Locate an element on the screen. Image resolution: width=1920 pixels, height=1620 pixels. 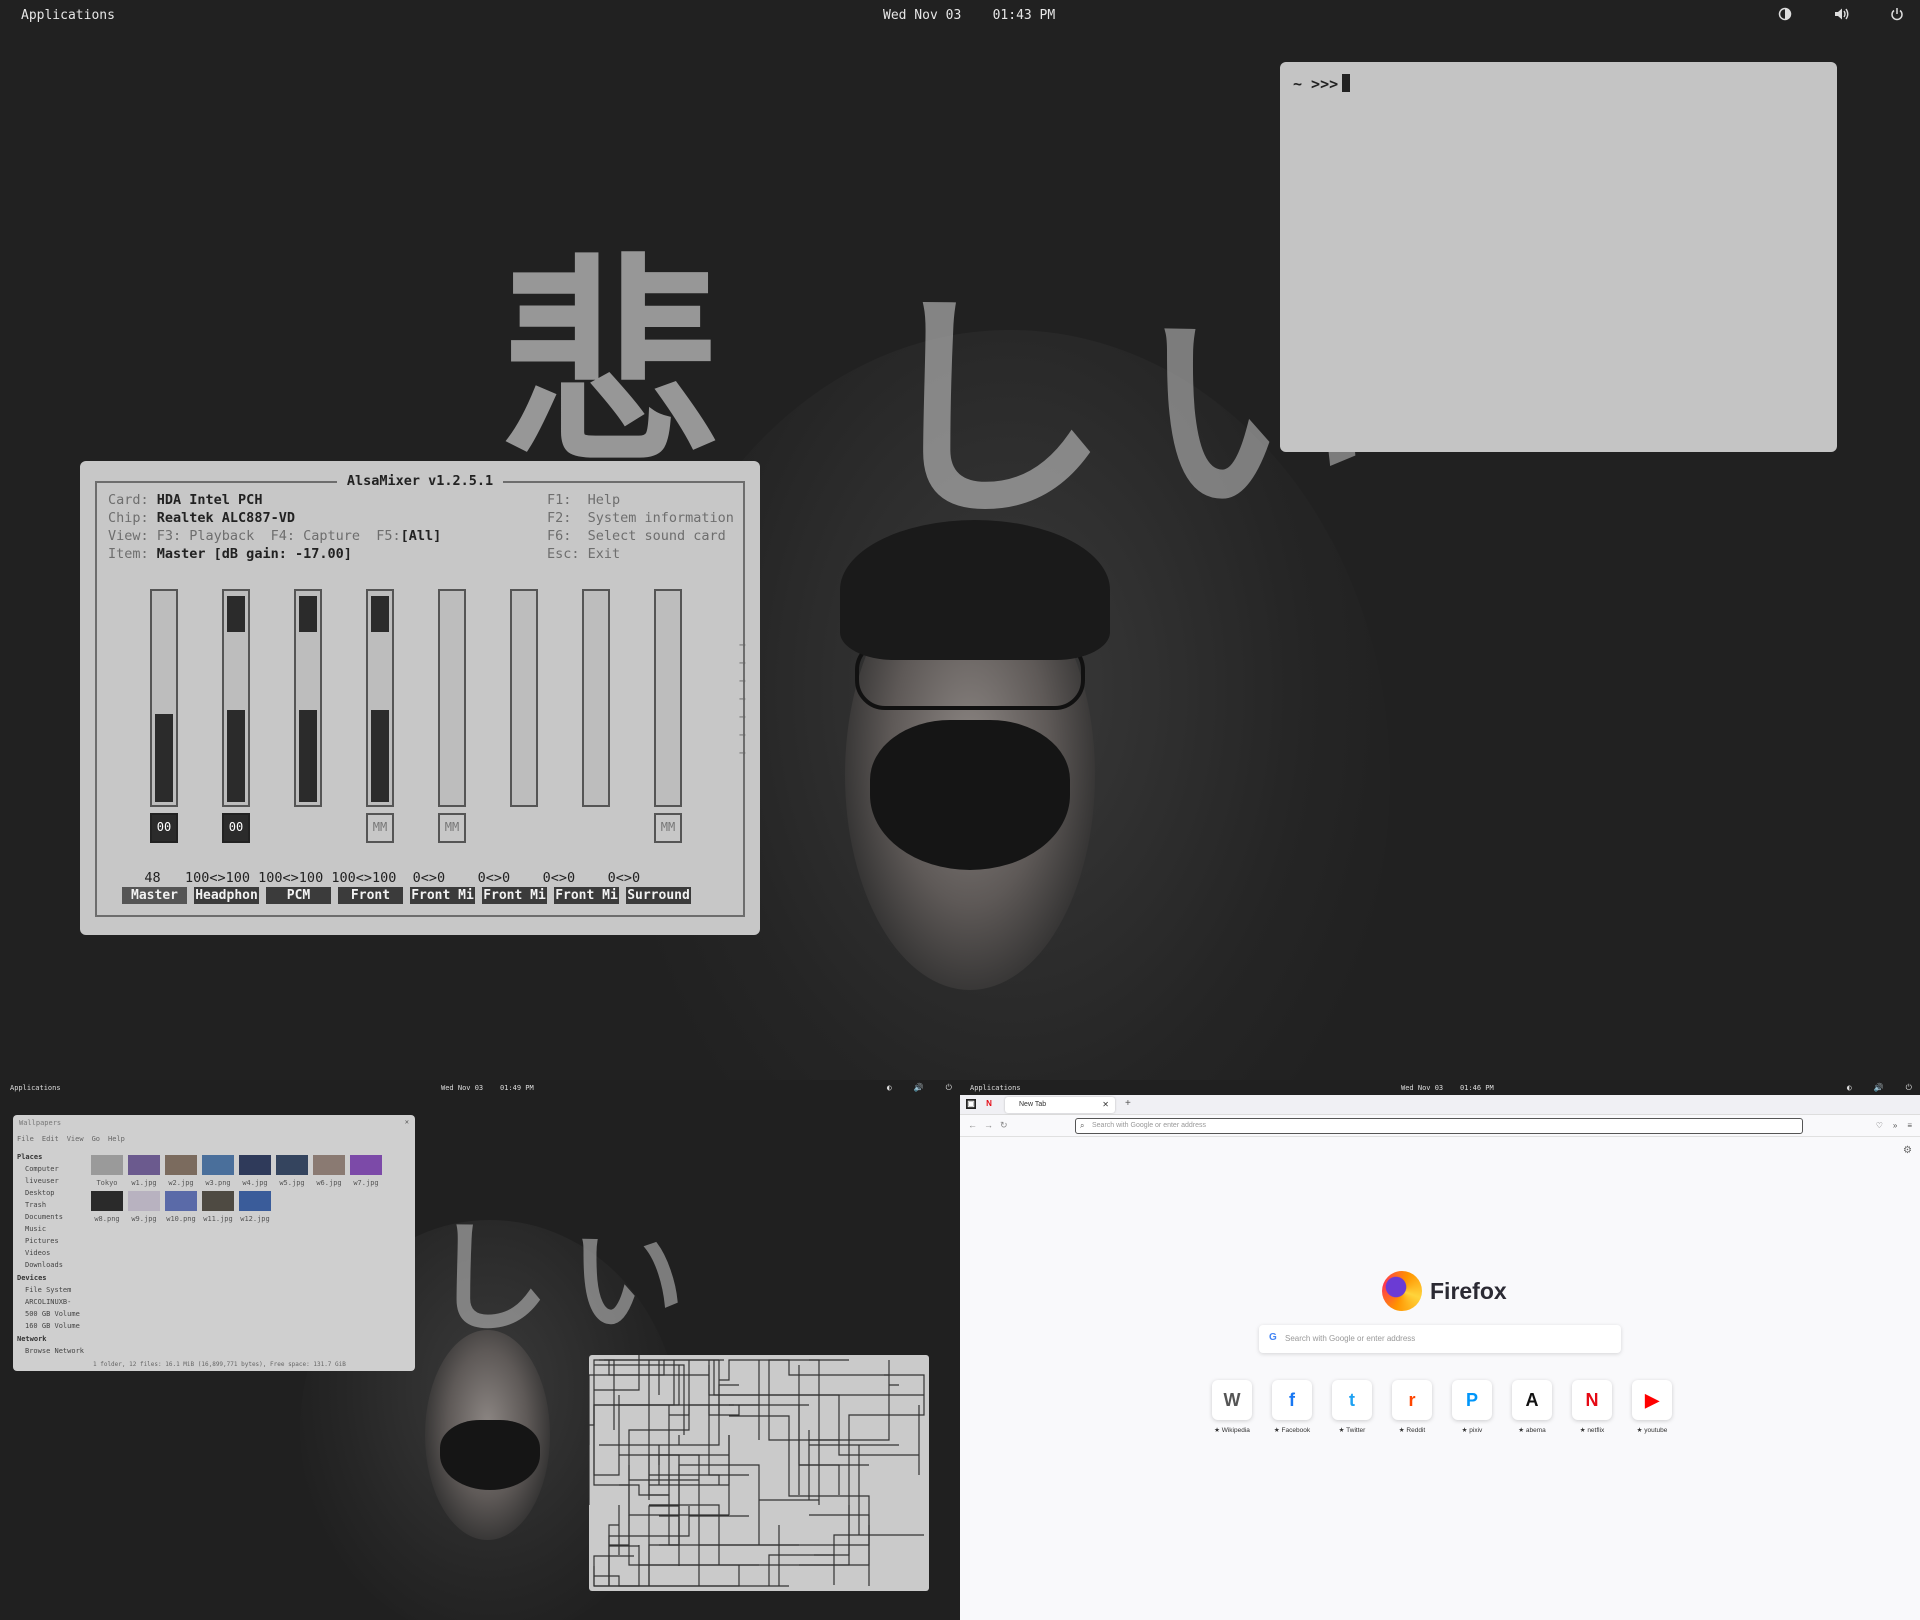
pipe-line is located at coordinates (627, 1402).